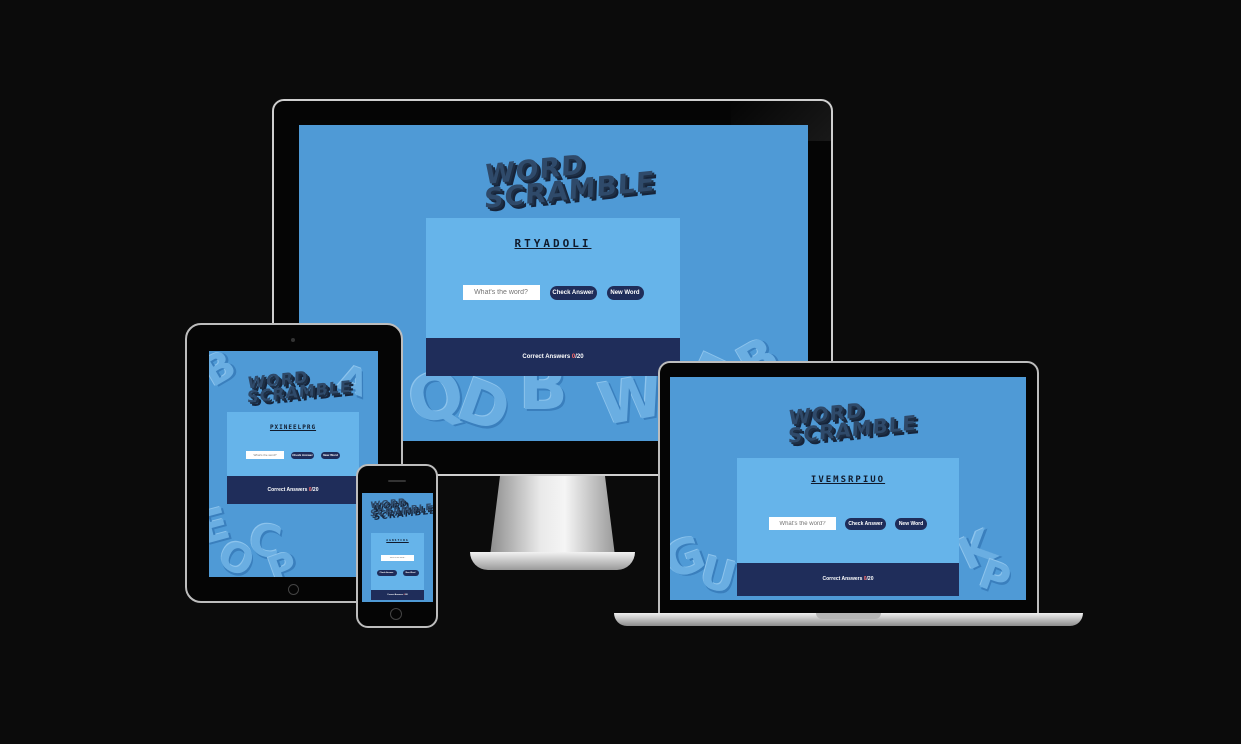 This screenshot has width=1241, height=744. What do you see at coordinates (848, 616) in the screenshot?
I see `laptop-notch` at bounding box center [848, 616].